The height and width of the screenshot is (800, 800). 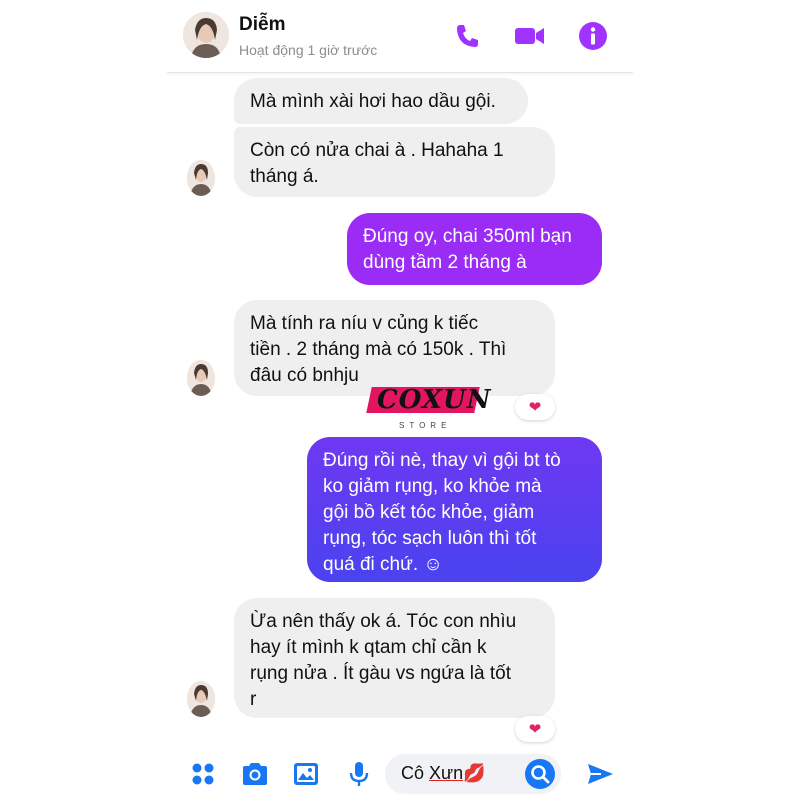 What do you see at coordinates (262, 24) in the screenshot?
I see `contact-name: Diễm` at bounding box center [262, 24].